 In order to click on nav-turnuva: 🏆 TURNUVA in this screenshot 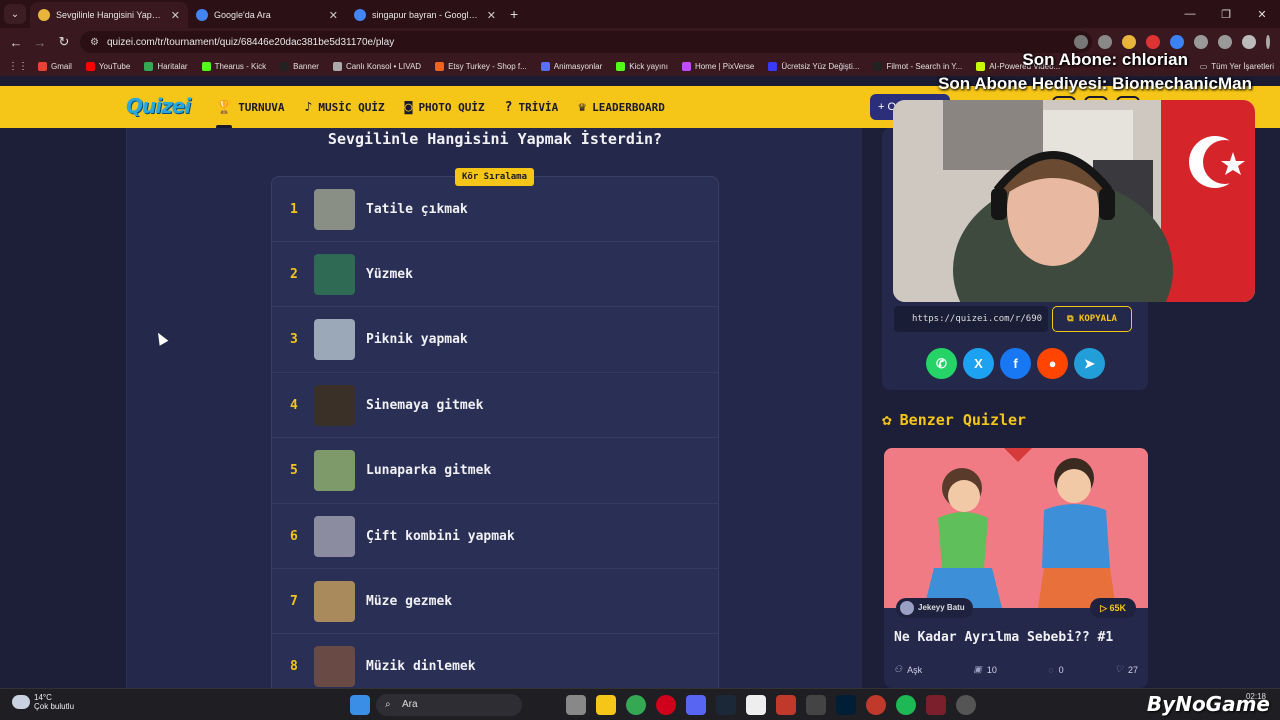, I will do `click(250, 114)`.